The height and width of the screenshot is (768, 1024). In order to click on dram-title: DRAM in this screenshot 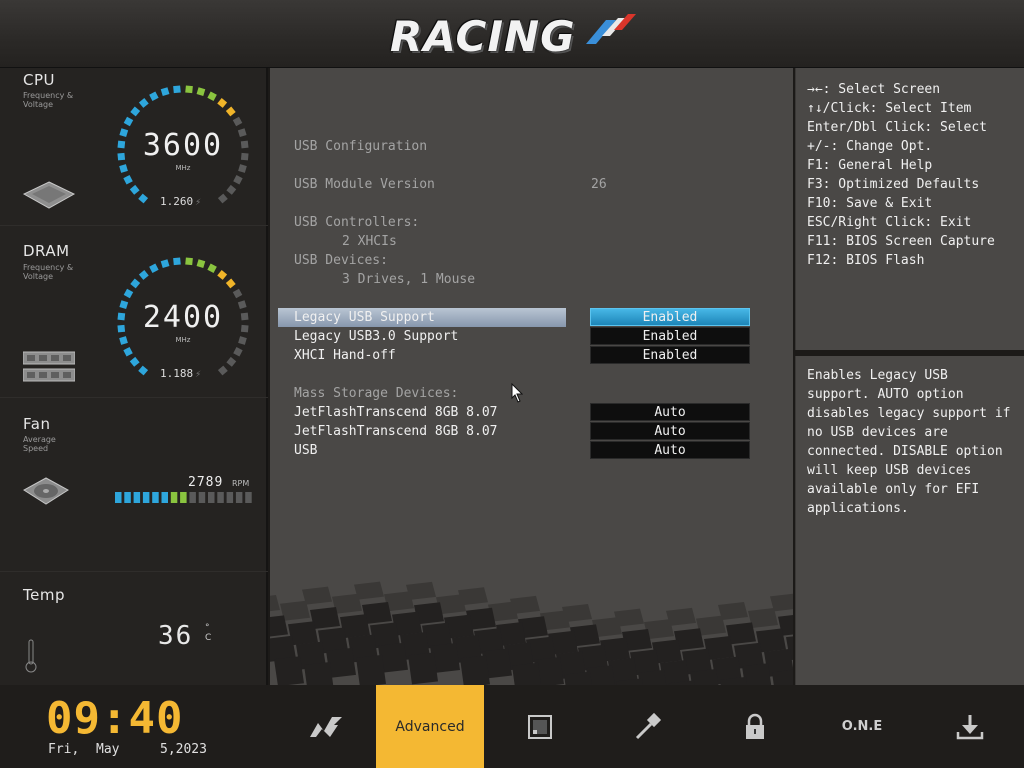, I will do `click(46, 251)`.